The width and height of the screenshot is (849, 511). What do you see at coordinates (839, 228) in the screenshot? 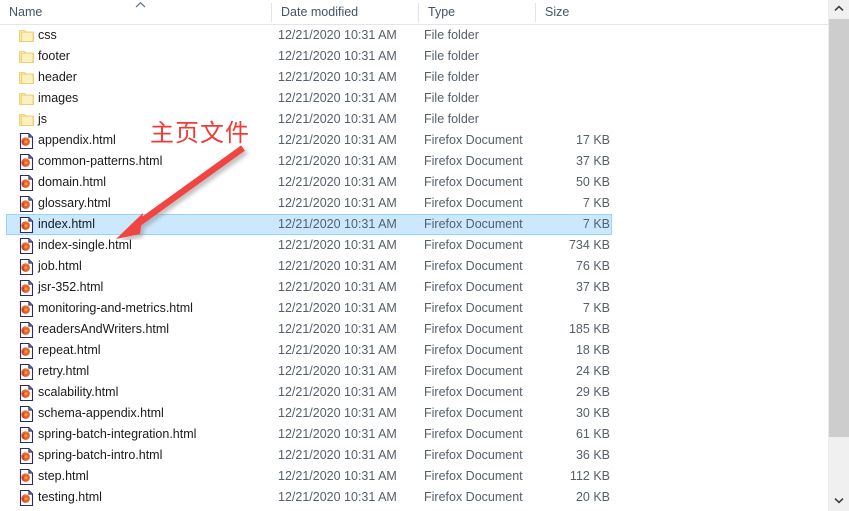
I see `scrollbar-thumb` at bounding box center [839, 228].